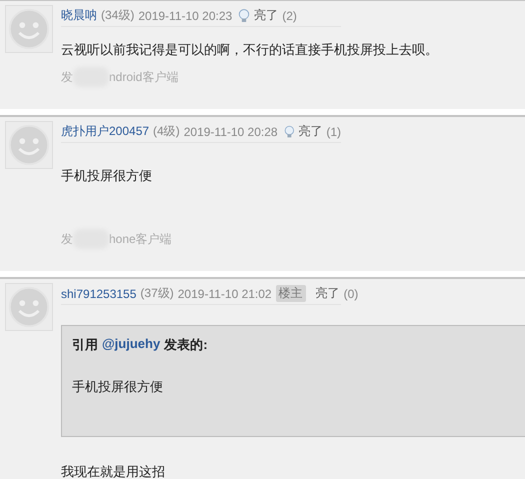 This screenshot has width=525, height=479. I want to click on username-link: shi791253155, so click(98, 293).